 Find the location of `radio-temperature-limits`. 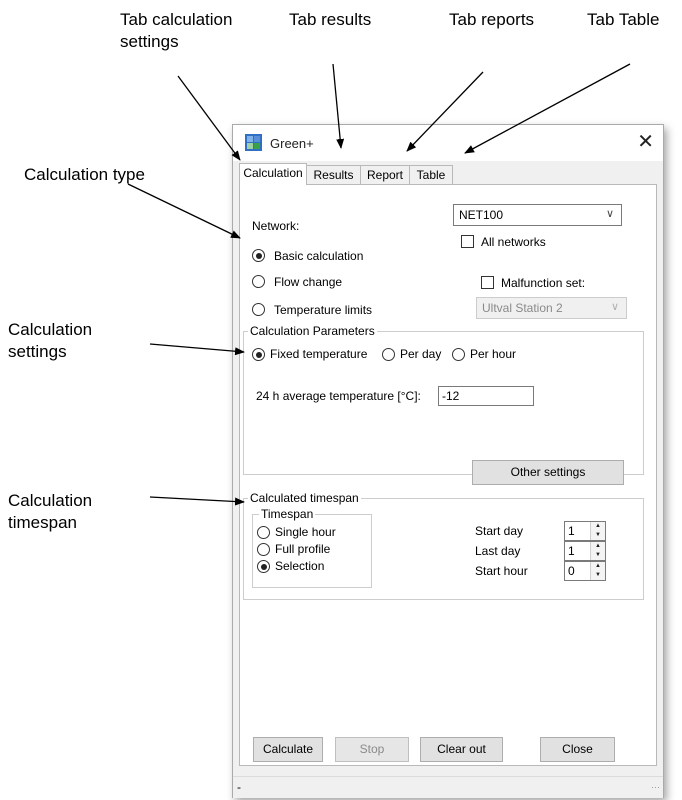

radio-temperature-limits is located at coordinates (258, 309).